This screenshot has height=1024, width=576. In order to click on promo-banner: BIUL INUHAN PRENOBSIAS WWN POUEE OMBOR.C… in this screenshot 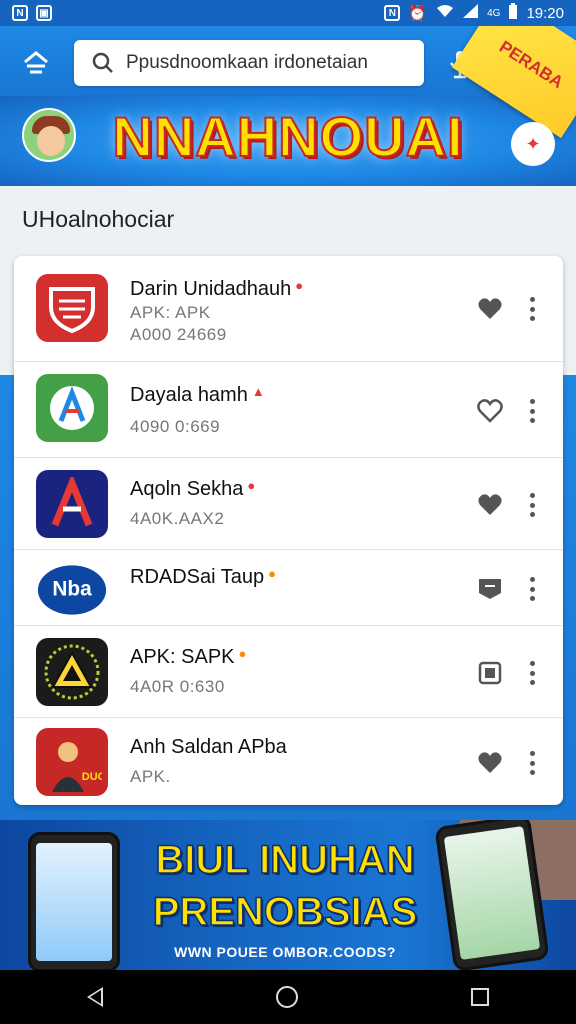, I will do `click(288, 895)`.